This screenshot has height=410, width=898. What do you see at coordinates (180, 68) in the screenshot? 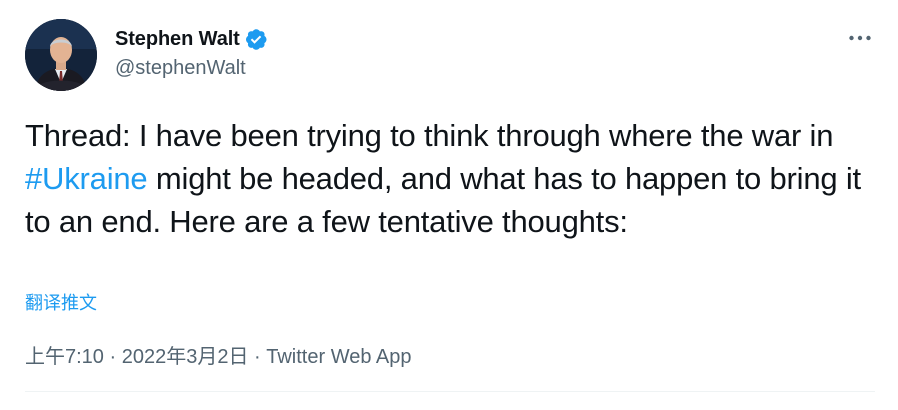
I see `author-handle: @stephenWalt` at bounding box center [180, 68].